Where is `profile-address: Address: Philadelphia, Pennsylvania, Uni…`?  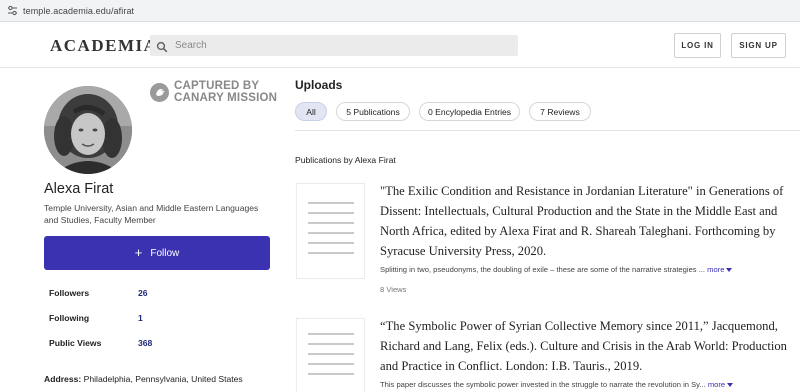 profile-address: Address: Philadelphia, Pennsylvania, Uni… is located at coordinates (143, 379).